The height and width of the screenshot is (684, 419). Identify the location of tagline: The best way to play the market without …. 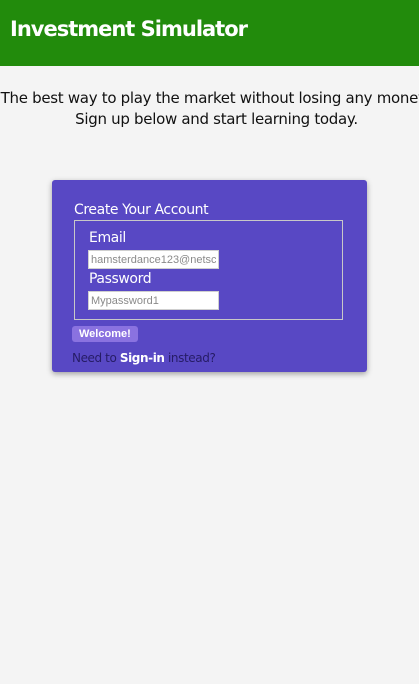
(209, 109).